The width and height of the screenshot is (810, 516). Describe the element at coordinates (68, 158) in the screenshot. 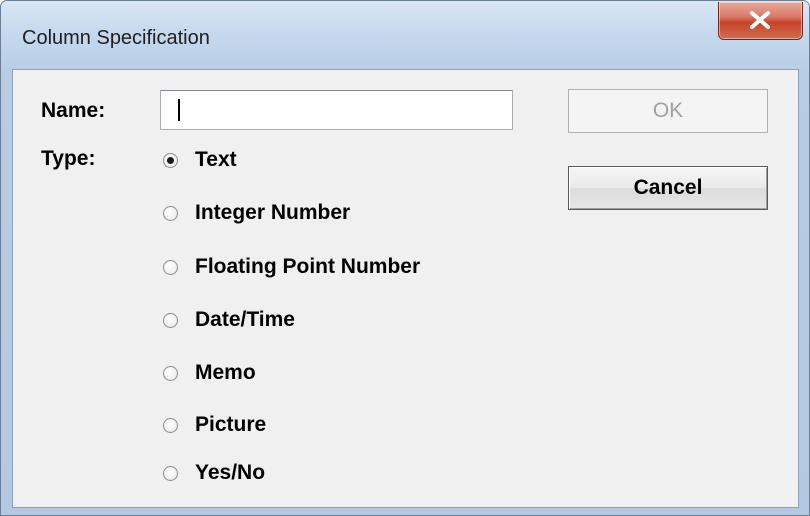

I see `type-label: Type:` at that location.